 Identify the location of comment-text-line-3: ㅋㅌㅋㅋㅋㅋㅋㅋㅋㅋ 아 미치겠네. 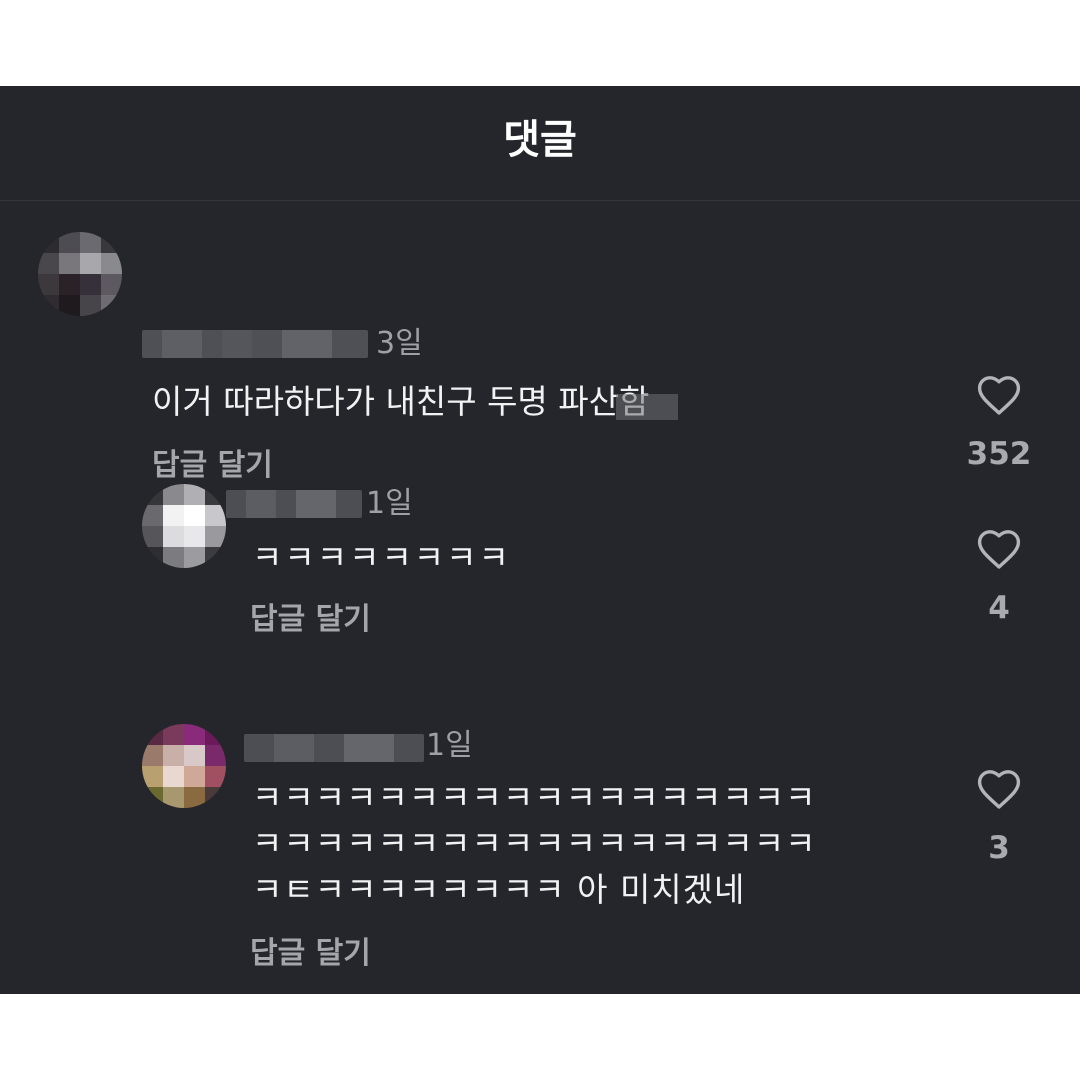
(499, 889).